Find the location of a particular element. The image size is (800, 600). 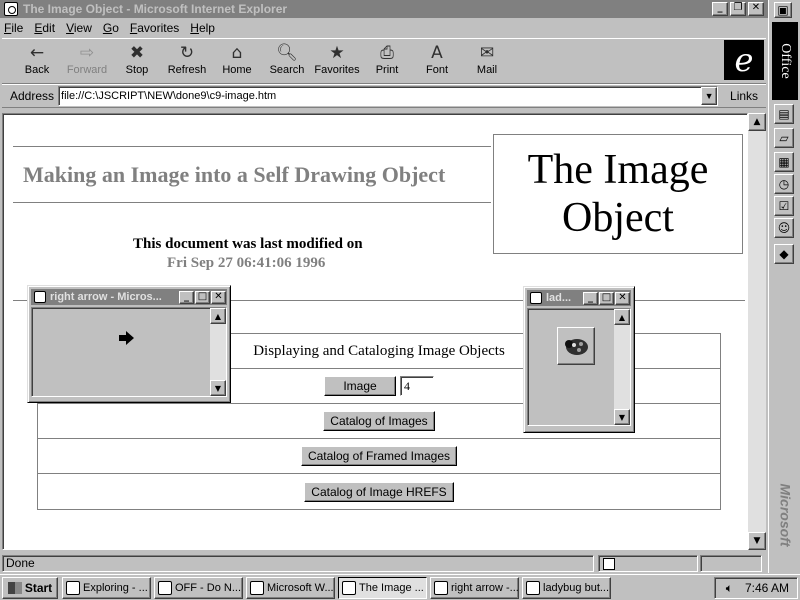

start-button: Start is located at coordinates (30, 587).